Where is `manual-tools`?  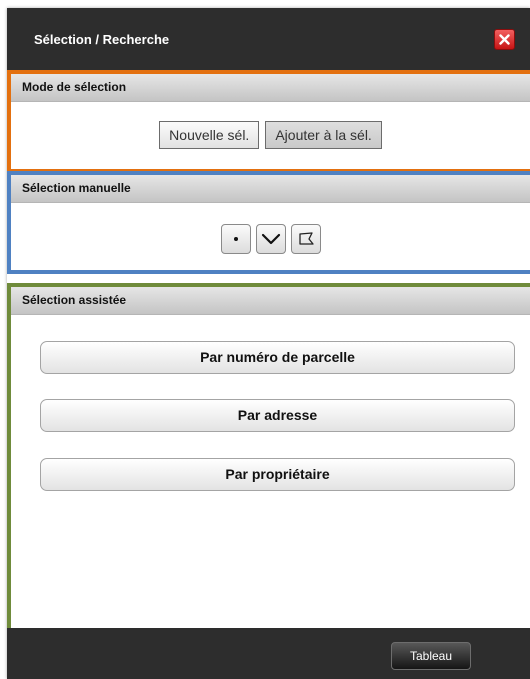
manual-tools is located at coordinates (270, 239).